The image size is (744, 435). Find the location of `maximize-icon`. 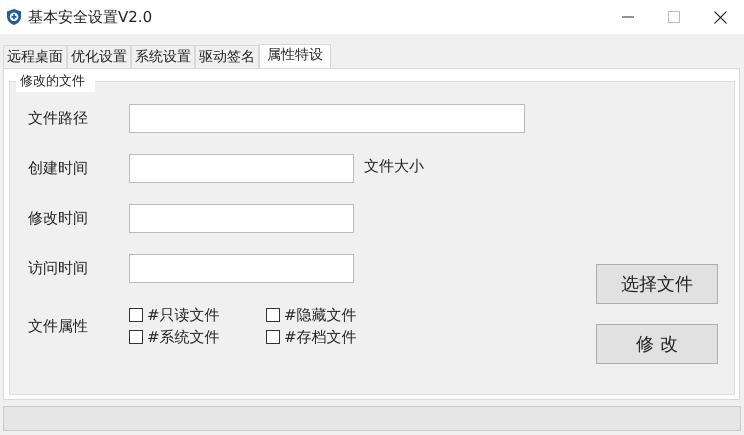

maximize-icon is located at coordinates (674, 17).